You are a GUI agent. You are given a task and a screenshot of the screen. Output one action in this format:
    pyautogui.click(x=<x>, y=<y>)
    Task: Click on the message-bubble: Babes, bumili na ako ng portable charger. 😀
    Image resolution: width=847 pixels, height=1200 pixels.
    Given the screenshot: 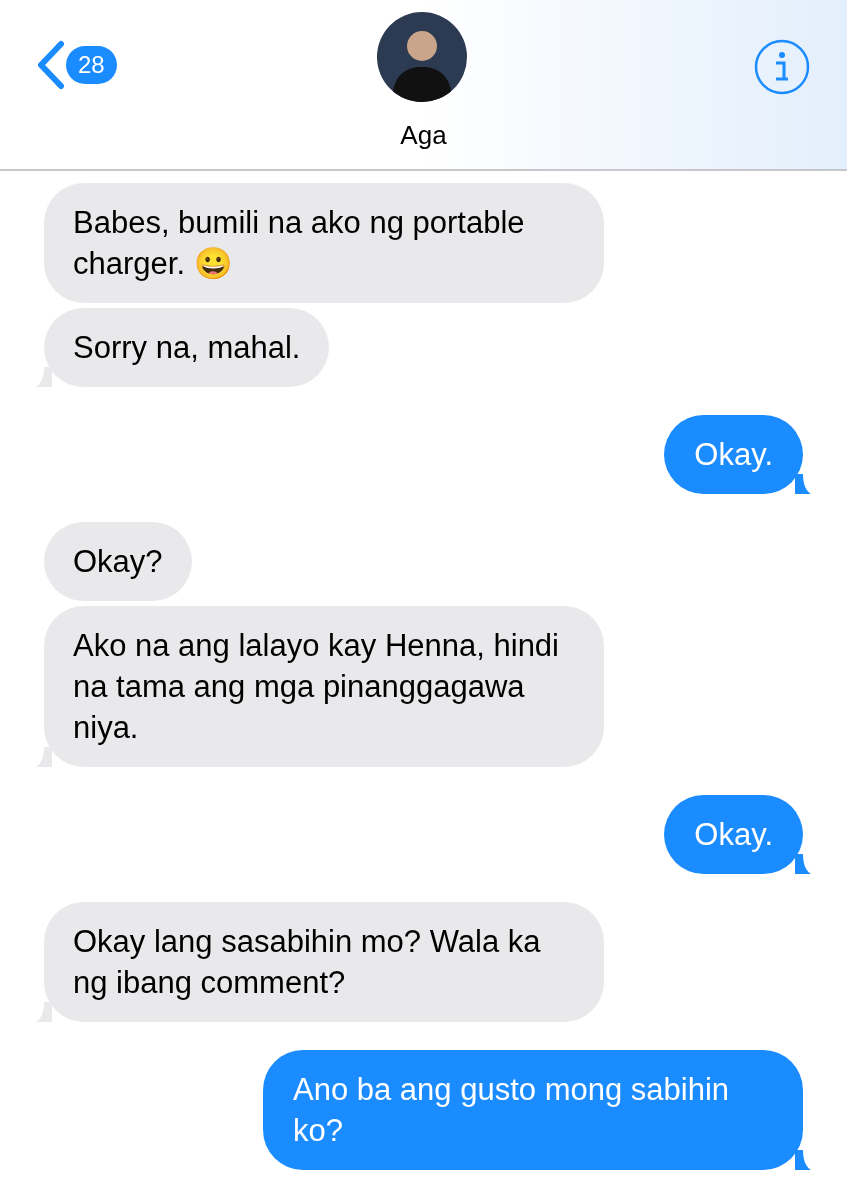 What is the action you would take?
    pyautogui.click(x=324, y=243)
    